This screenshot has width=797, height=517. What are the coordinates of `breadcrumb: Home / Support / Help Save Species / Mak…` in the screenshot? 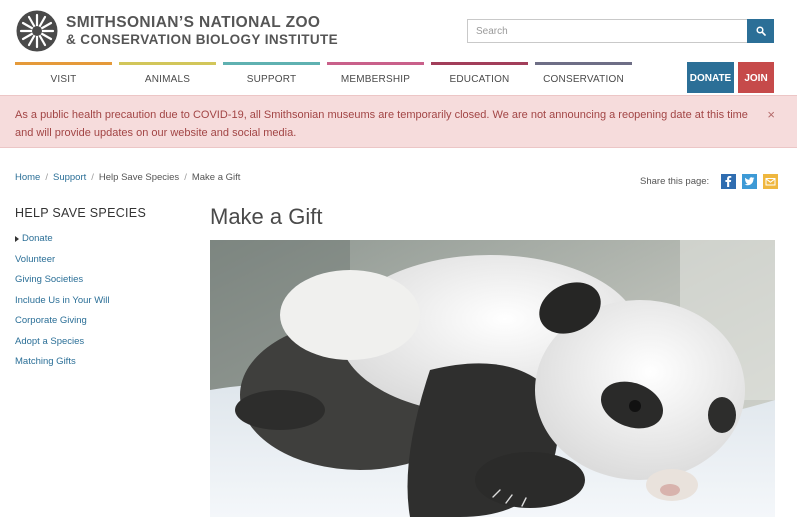 It's located at (127, 177).